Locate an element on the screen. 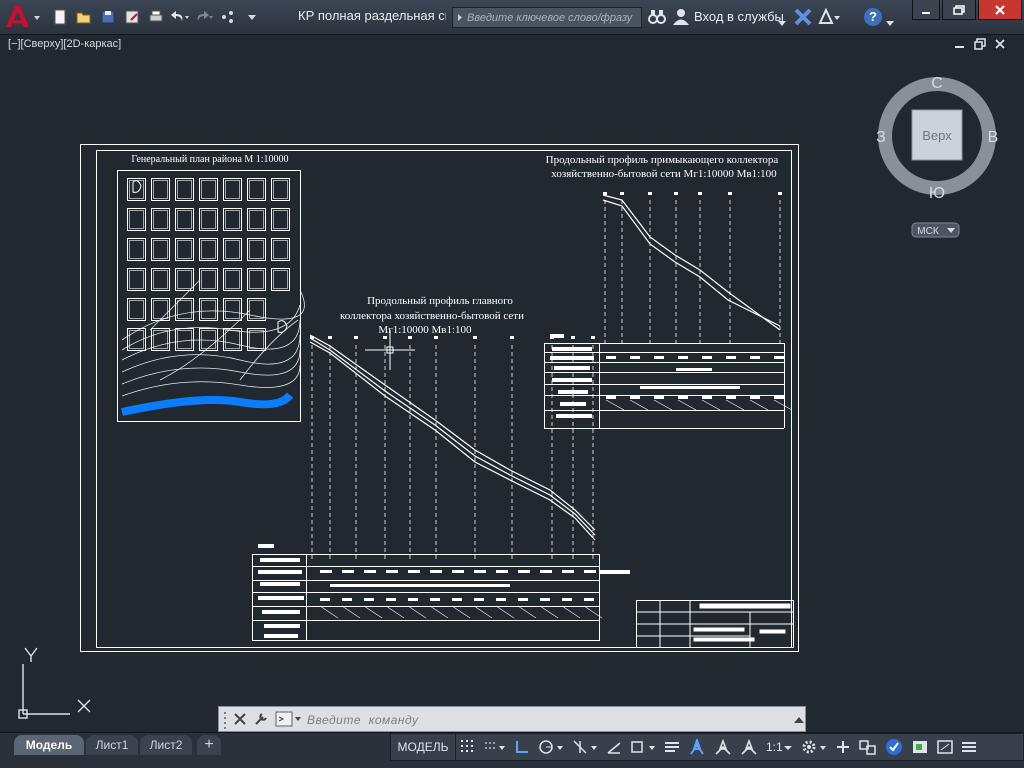 The image size is (1024, 768). clean-screen-icon is located at coordinates (945, 747).